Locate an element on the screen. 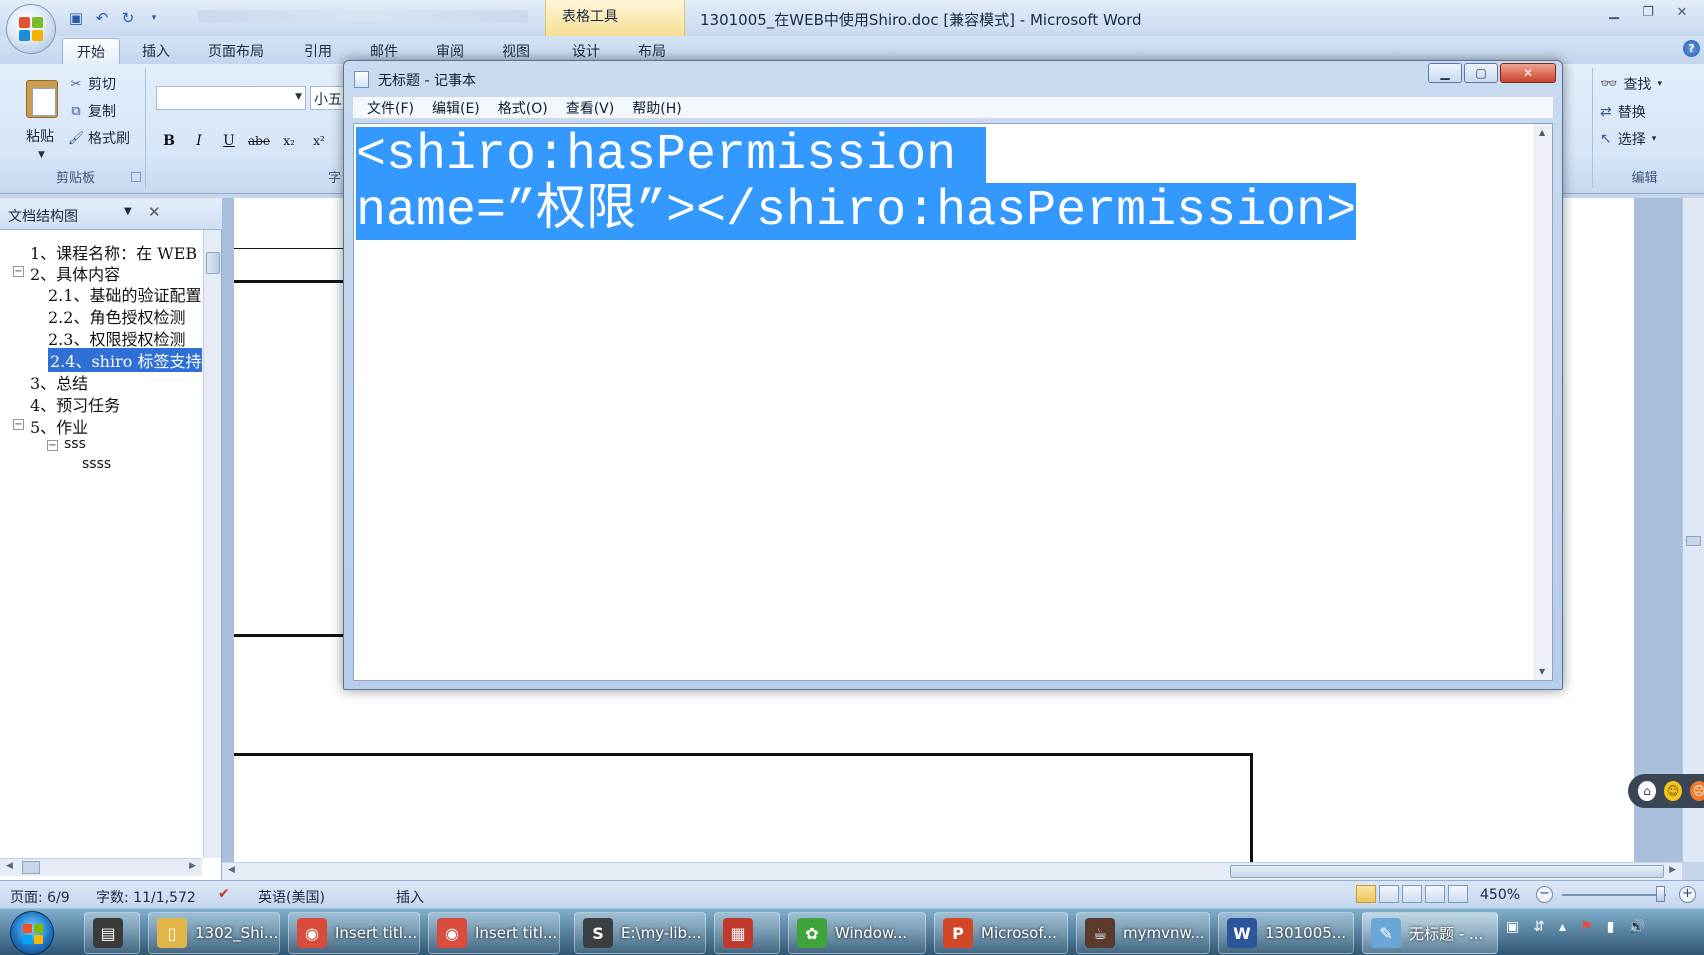 The height and width of the screenshot is (955, 1704). start-button is located at coordinates (32, 933).